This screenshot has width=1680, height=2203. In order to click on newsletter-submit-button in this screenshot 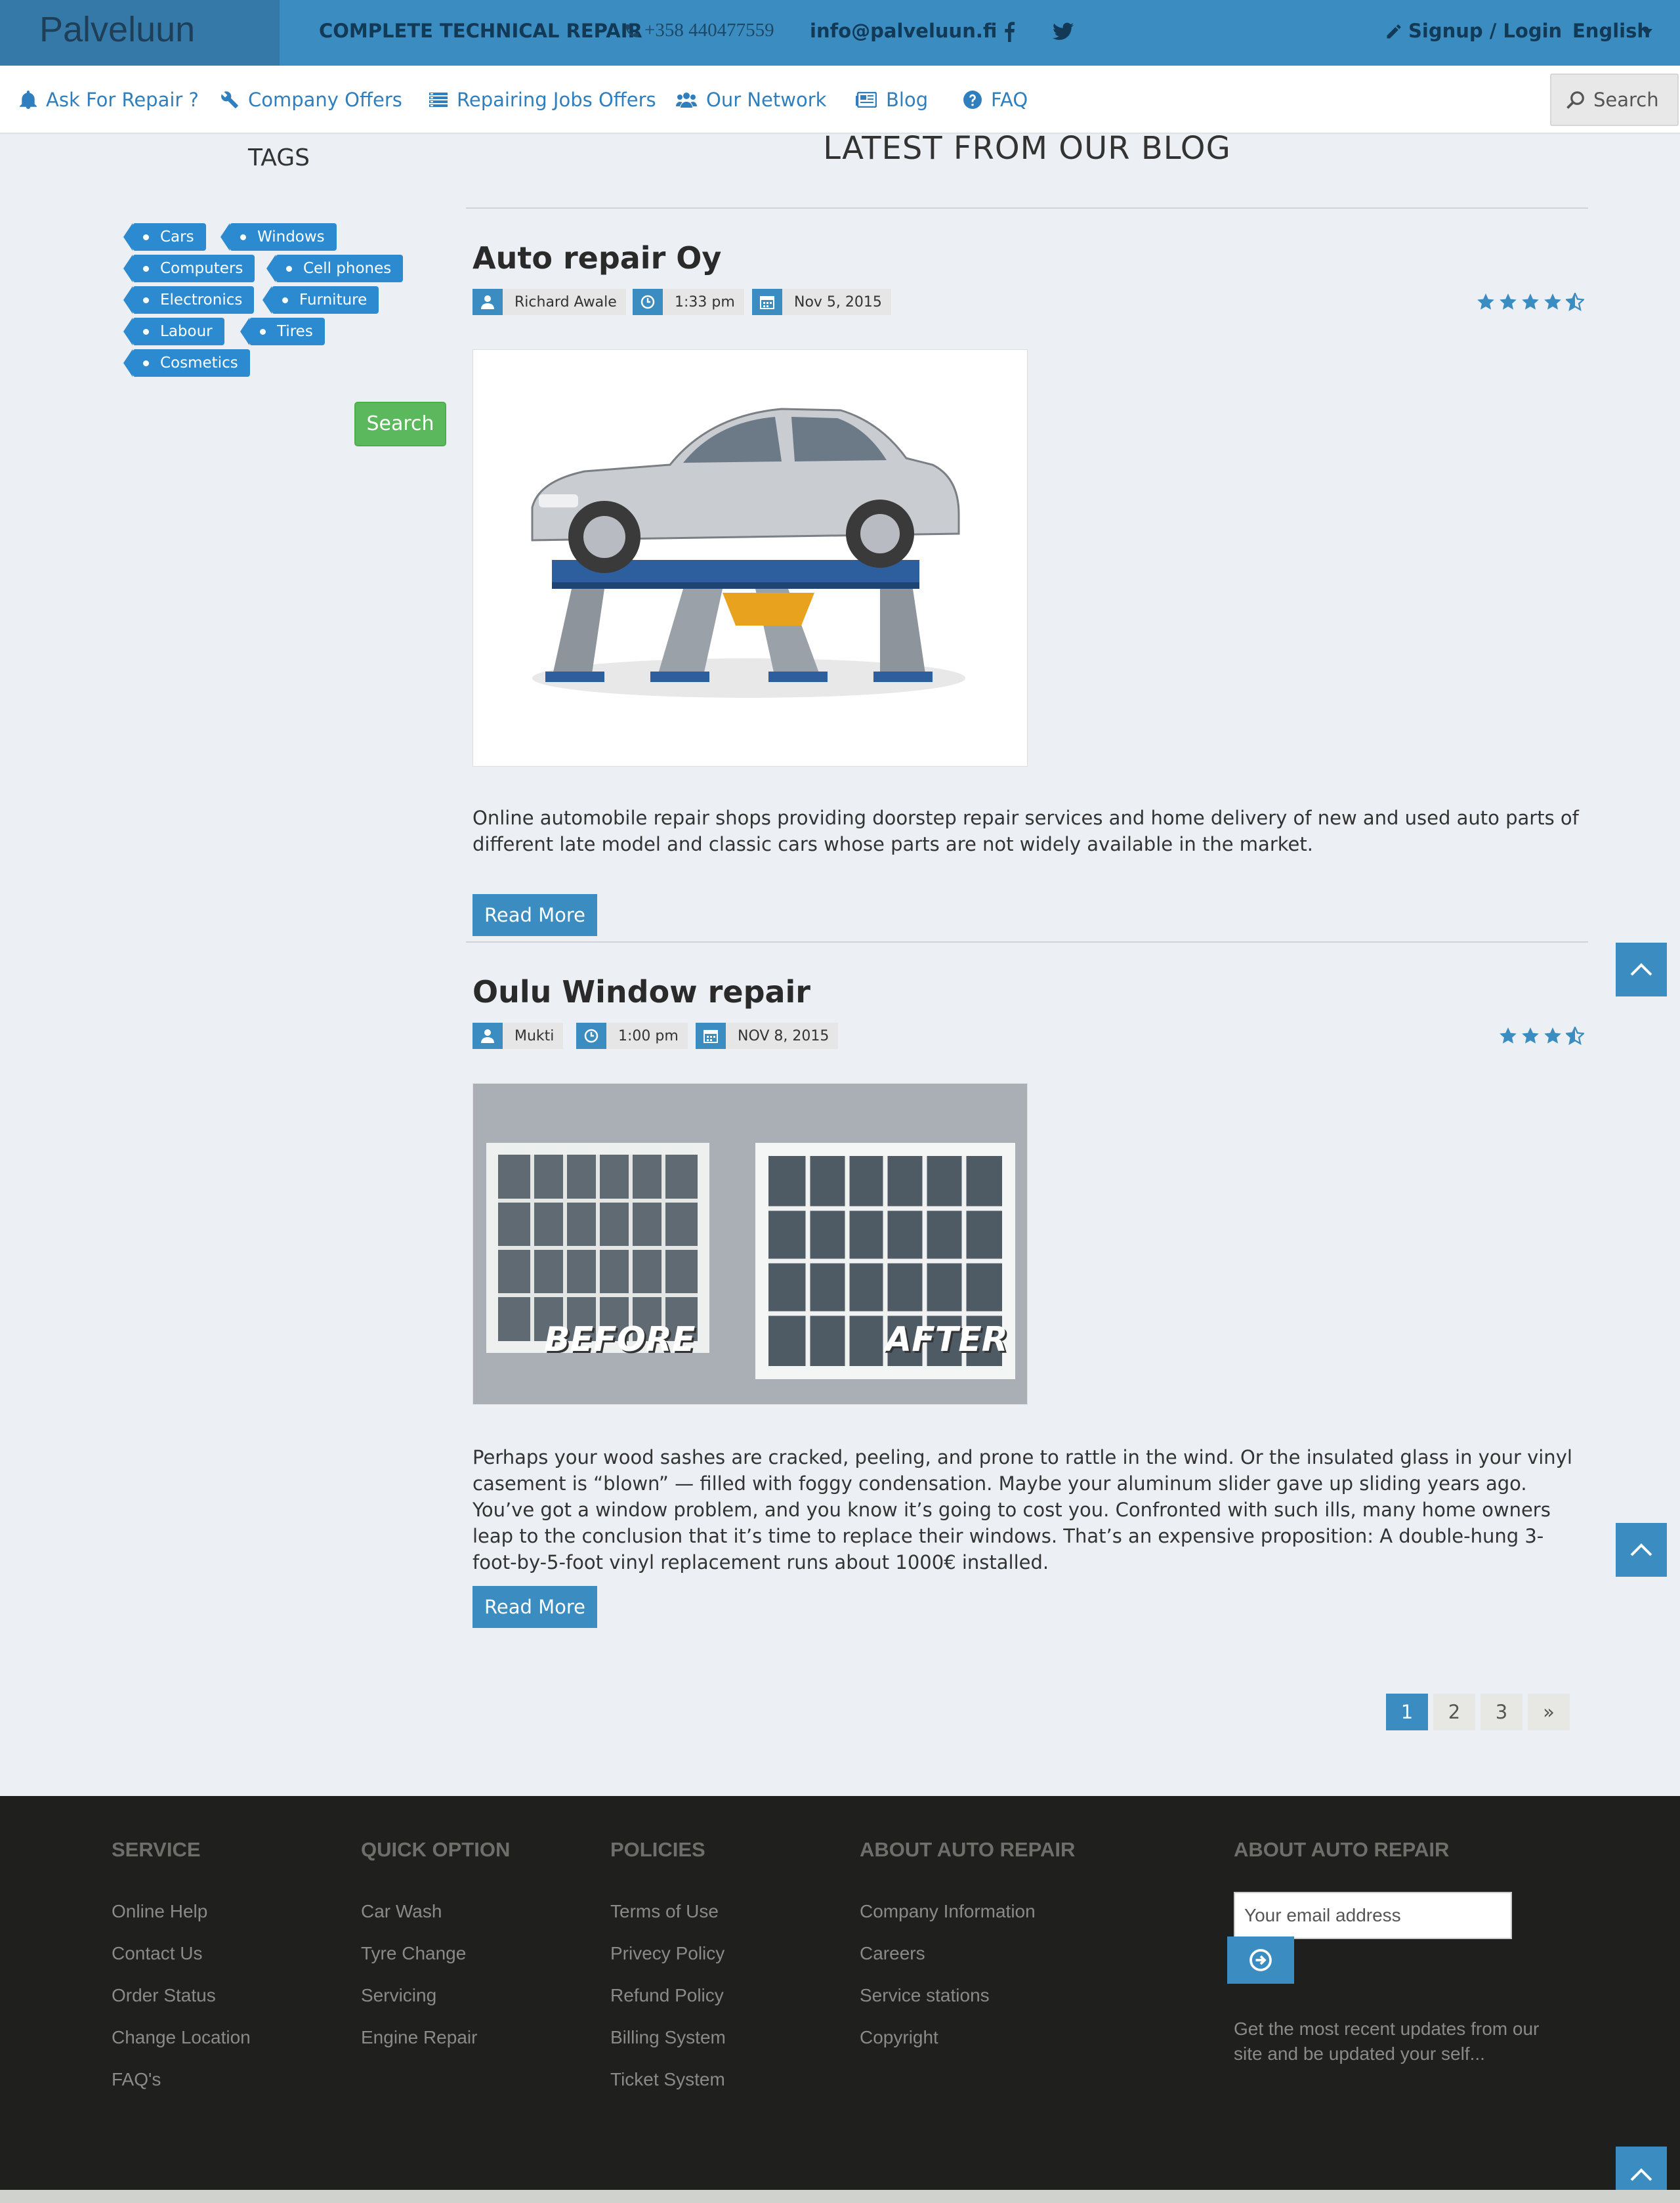, I will do `click(1260, 1960)`.